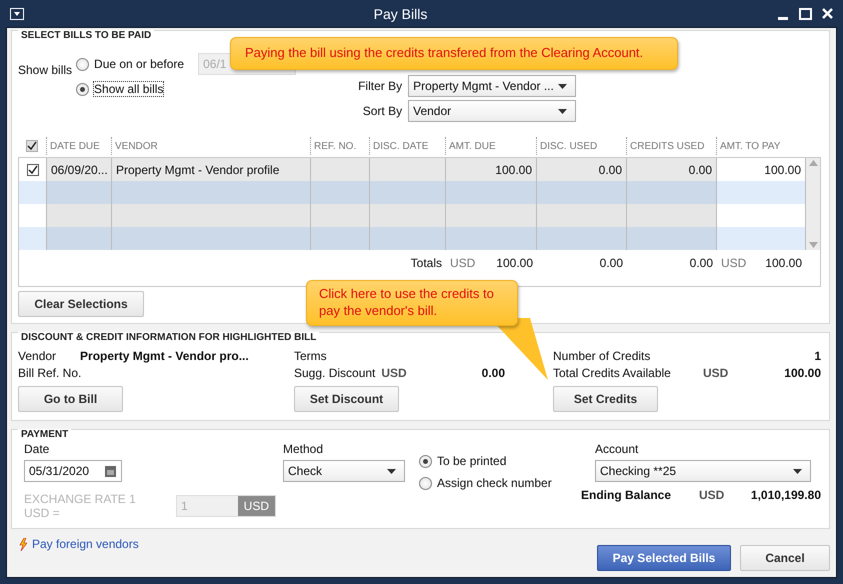 This screenshot has width=843, height=584. What do you see at coordinates (817, 356) in the screenshot?
I see `credits-count: 1` at bounding box center [817, 356].